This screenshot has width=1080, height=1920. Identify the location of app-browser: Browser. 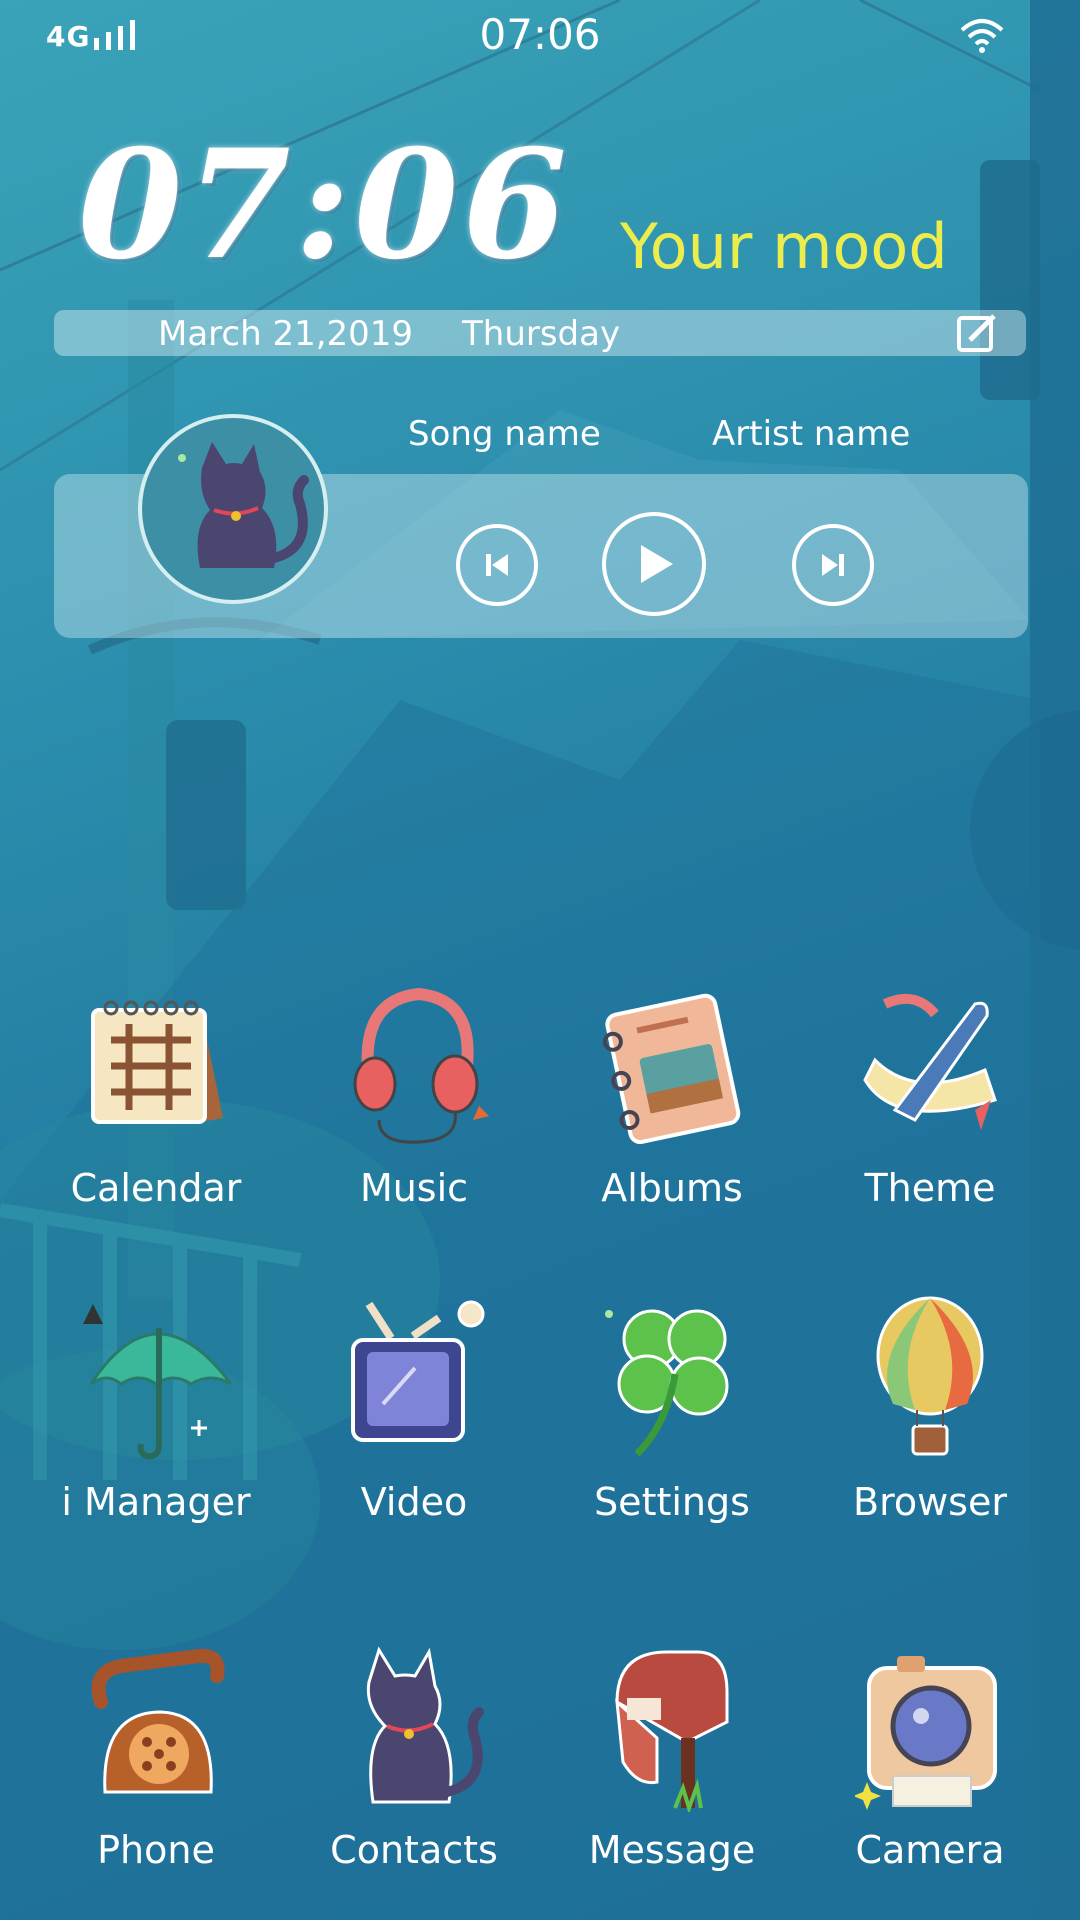
(925, 1424).